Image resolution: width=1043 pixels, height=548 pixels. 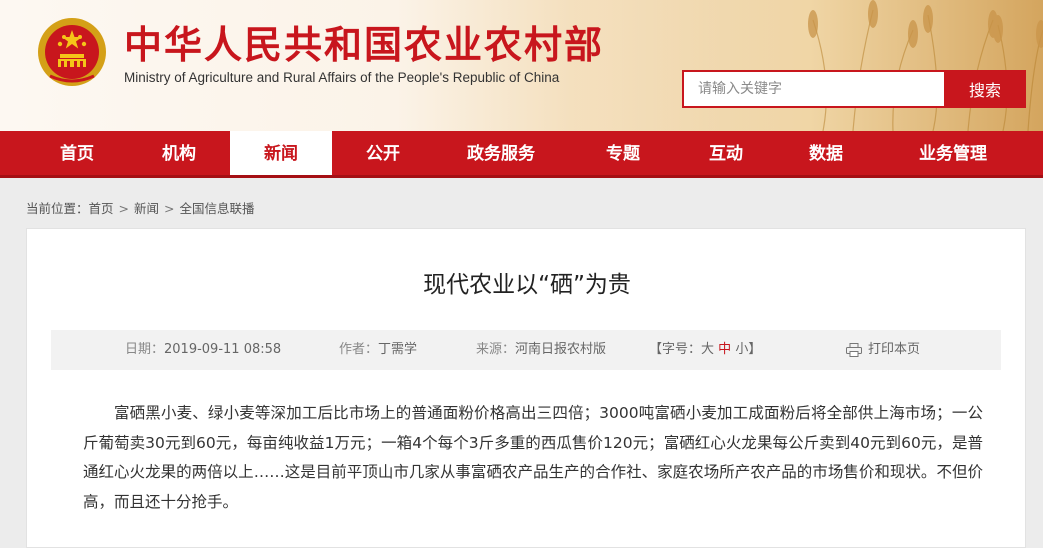 I want to click on search-button: 搜索, so click(x=985, y=89).